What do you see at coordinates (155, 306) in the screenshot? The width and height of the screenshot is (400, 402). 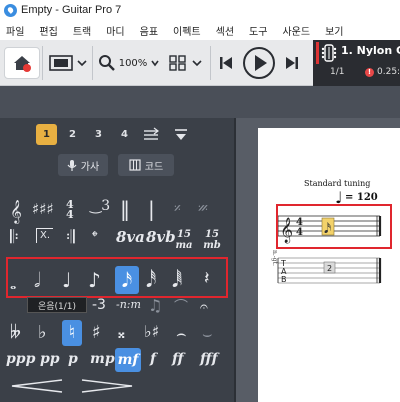 I see `tie-note-icon: ♫` at bounding box center [155, 306].